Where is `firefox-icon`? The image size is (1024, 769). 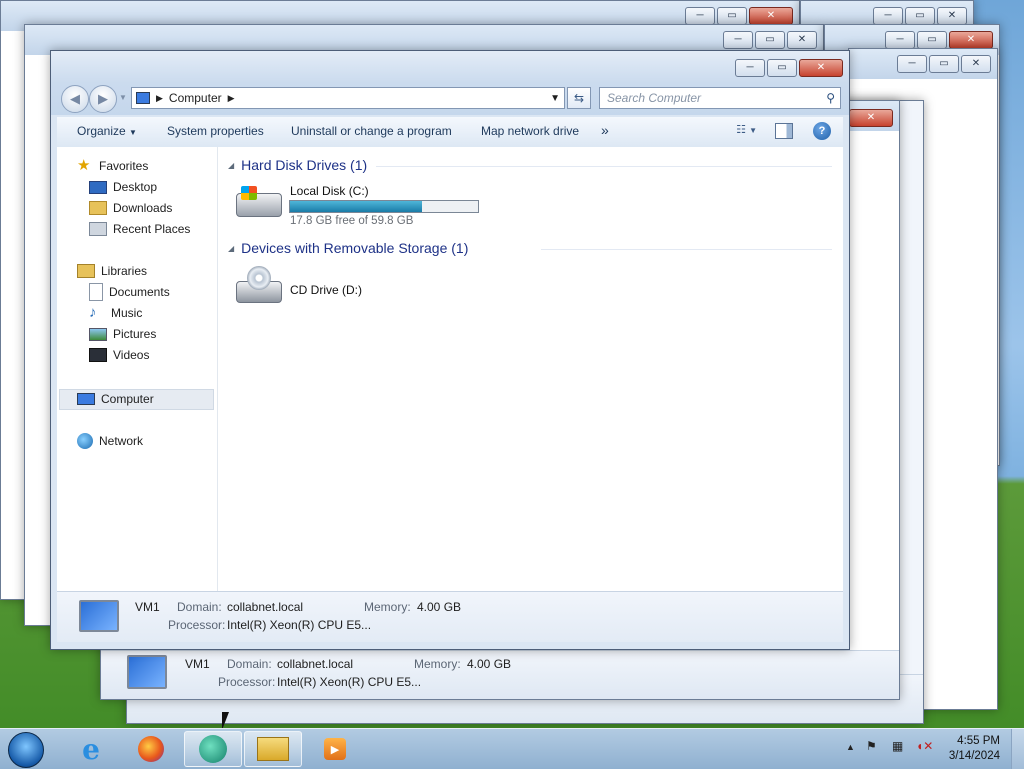
firefox-icon is located at coordinates (151, 749).